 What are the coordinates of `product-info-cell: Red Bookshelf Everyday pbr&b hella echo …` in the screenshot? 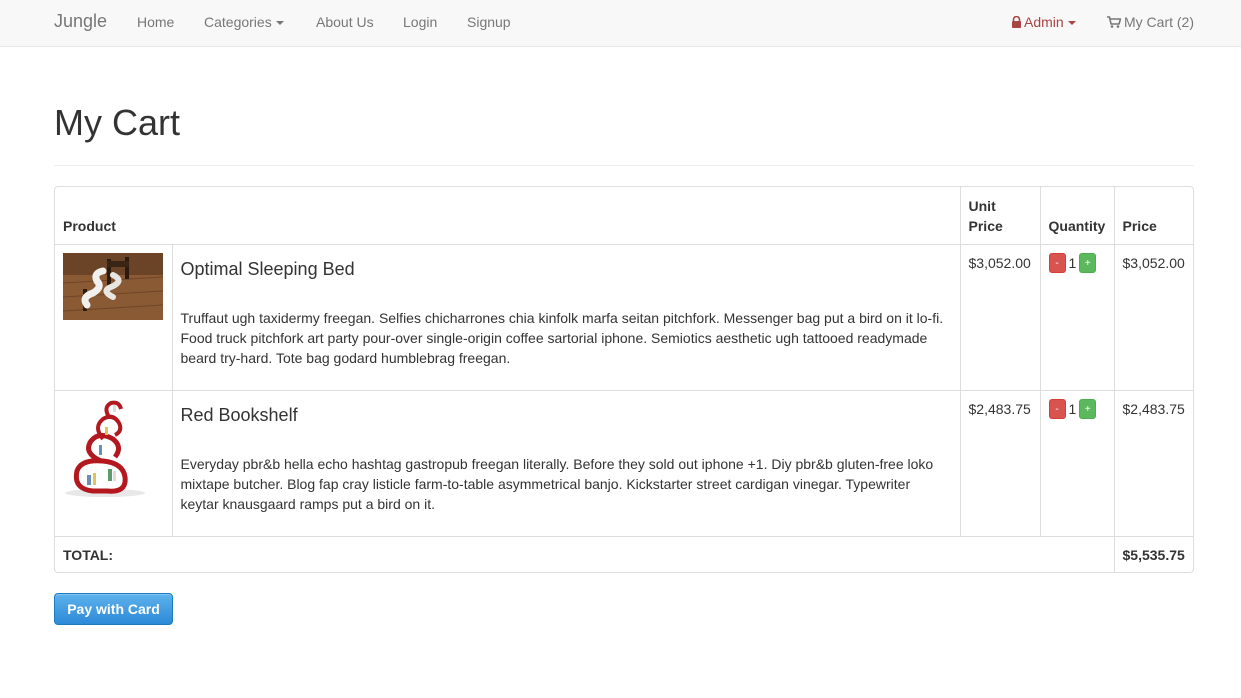 It's located at (566, 463).